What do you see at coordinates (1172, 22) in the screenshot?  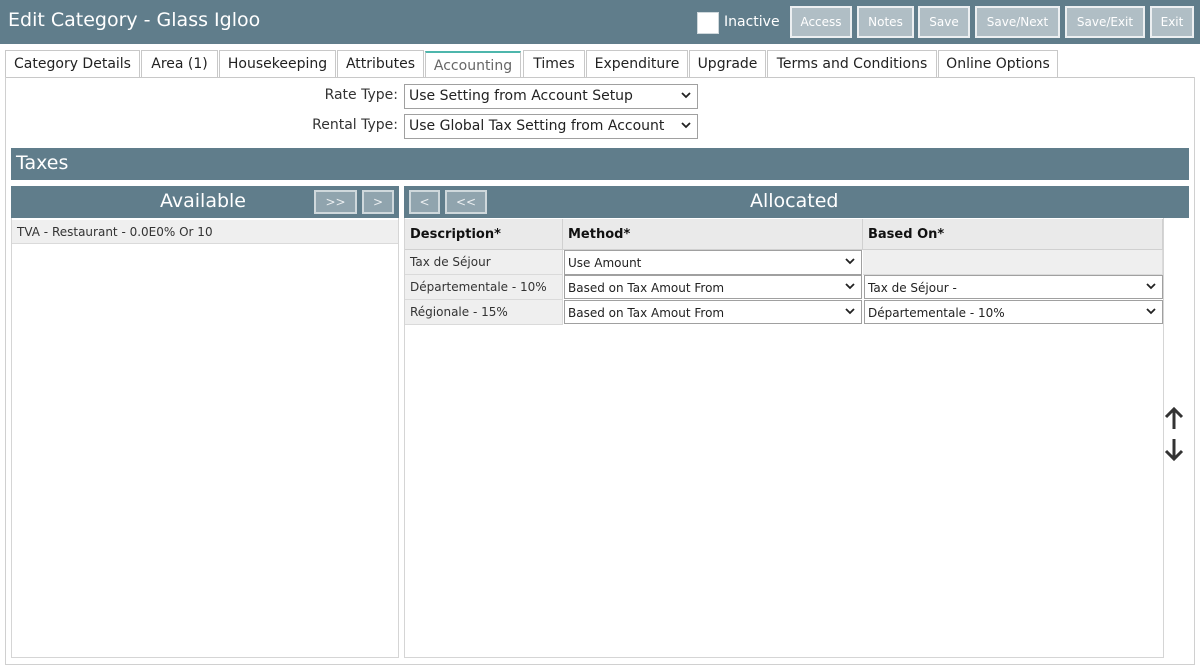 I see `exit-button: Exit` at bounding box center [1172, 22].